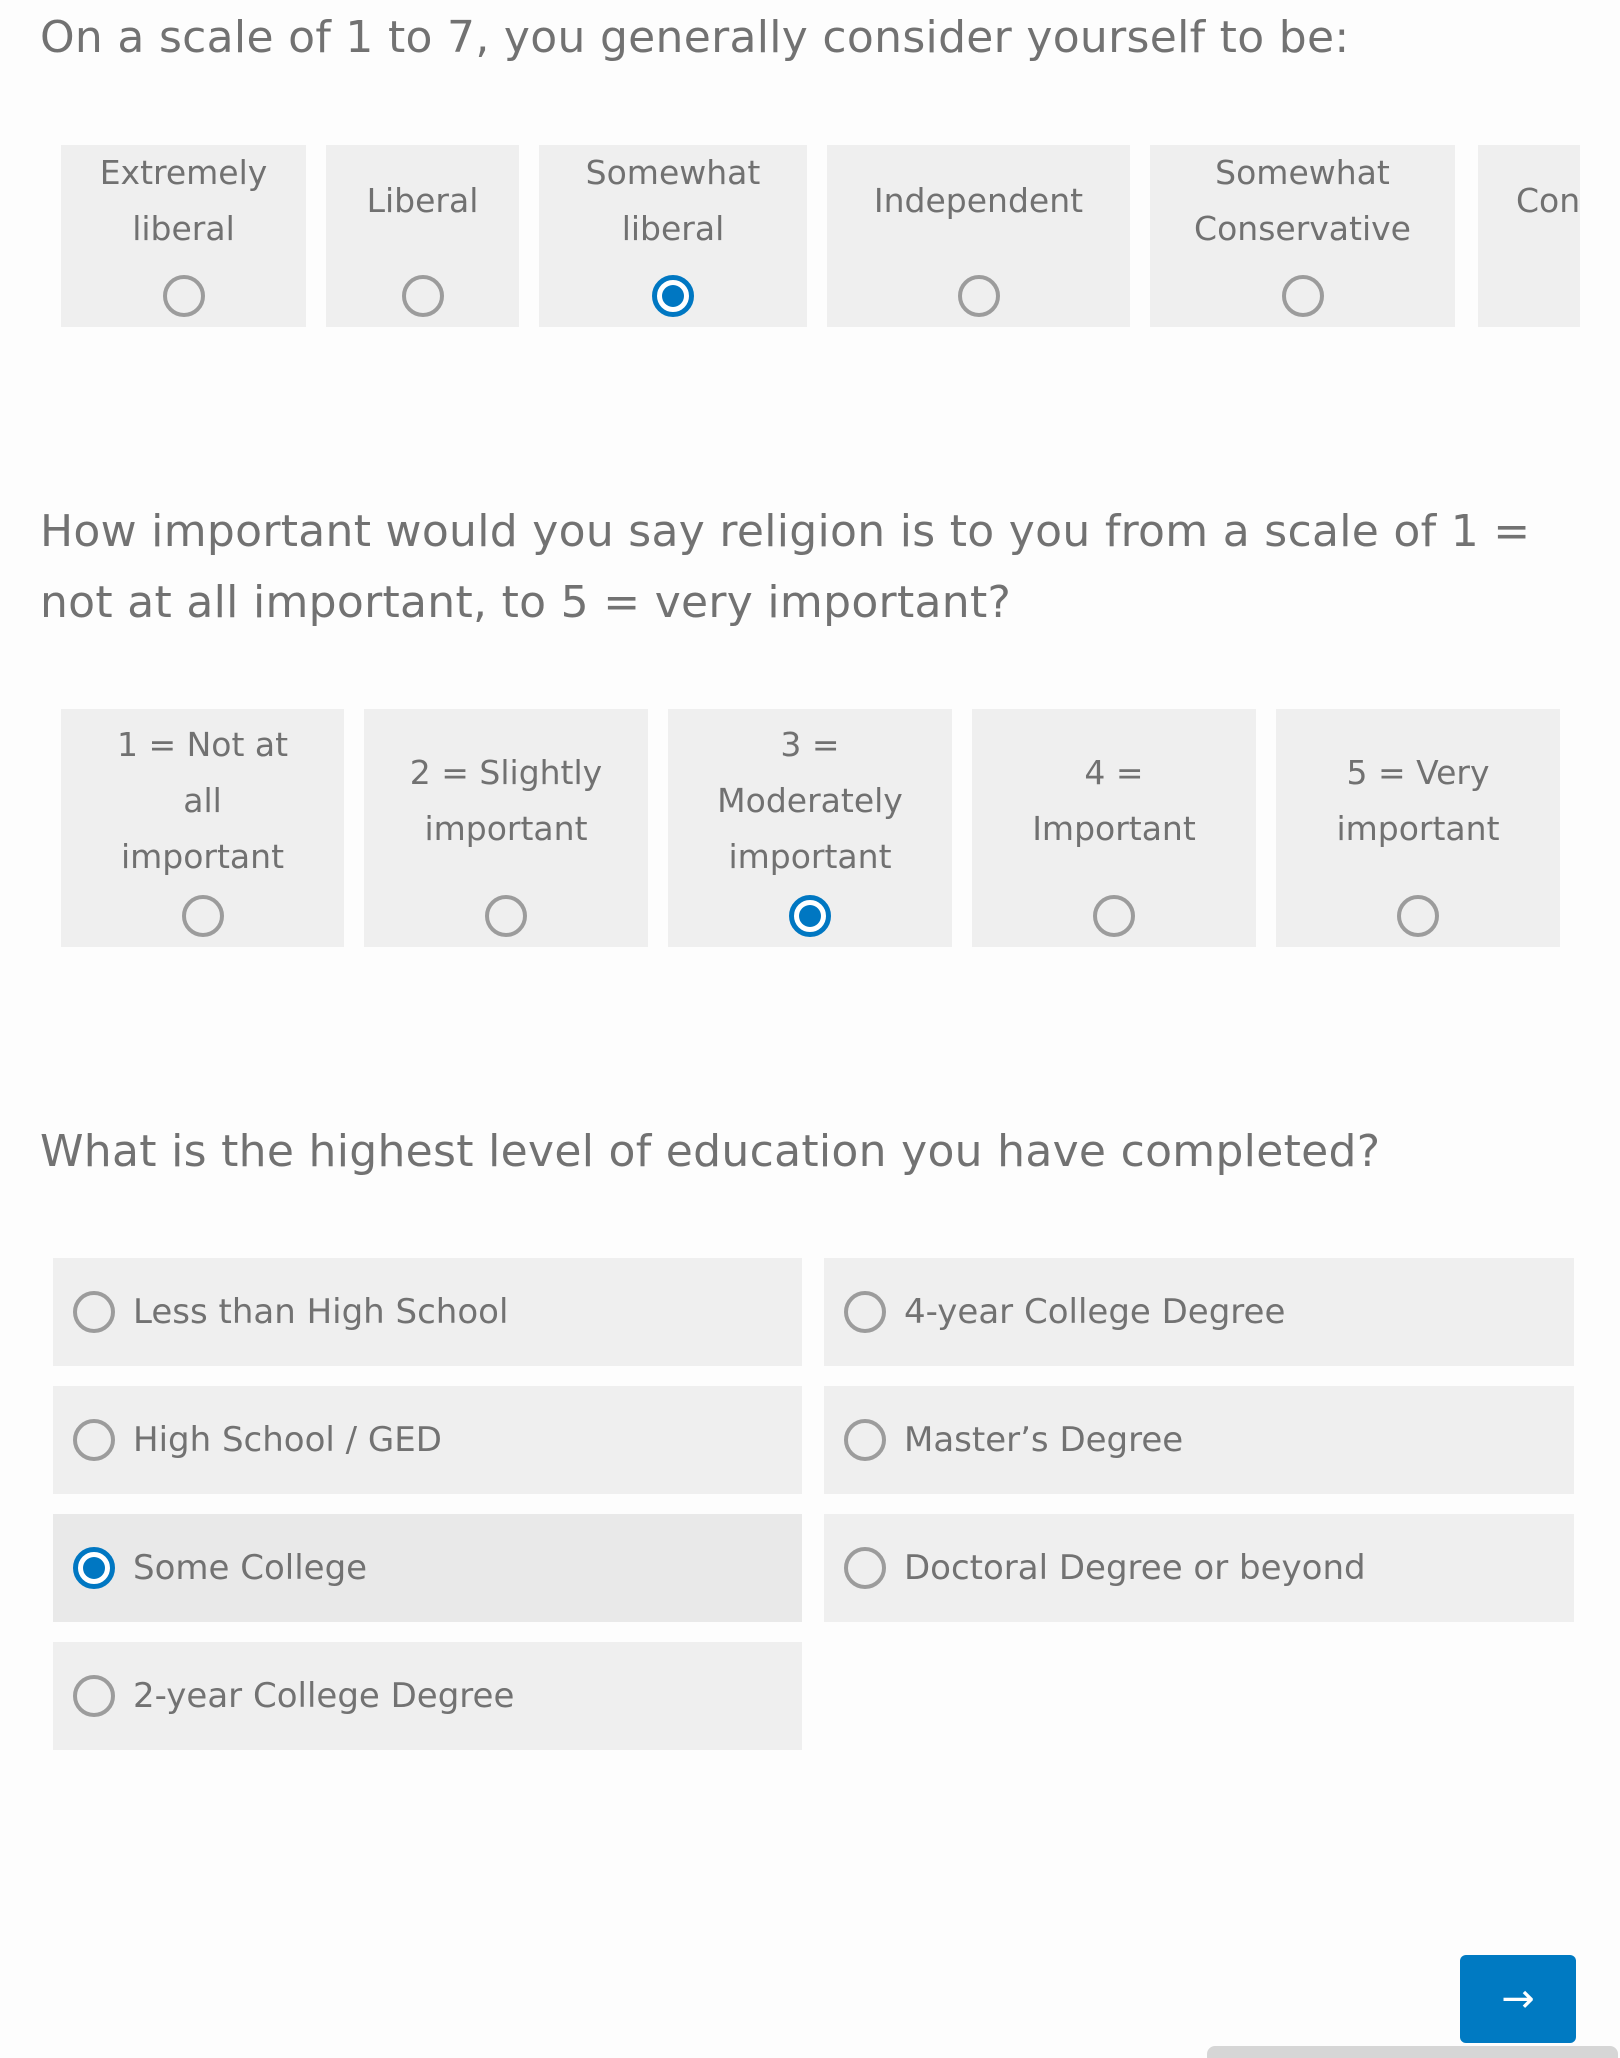 The height and width of the screenshot is (2058, 1620). What do you see at coordinates (422, 236) in the screenshot?
I see `q1-option-liberal: Liberal` at bounding box center [422, 236].